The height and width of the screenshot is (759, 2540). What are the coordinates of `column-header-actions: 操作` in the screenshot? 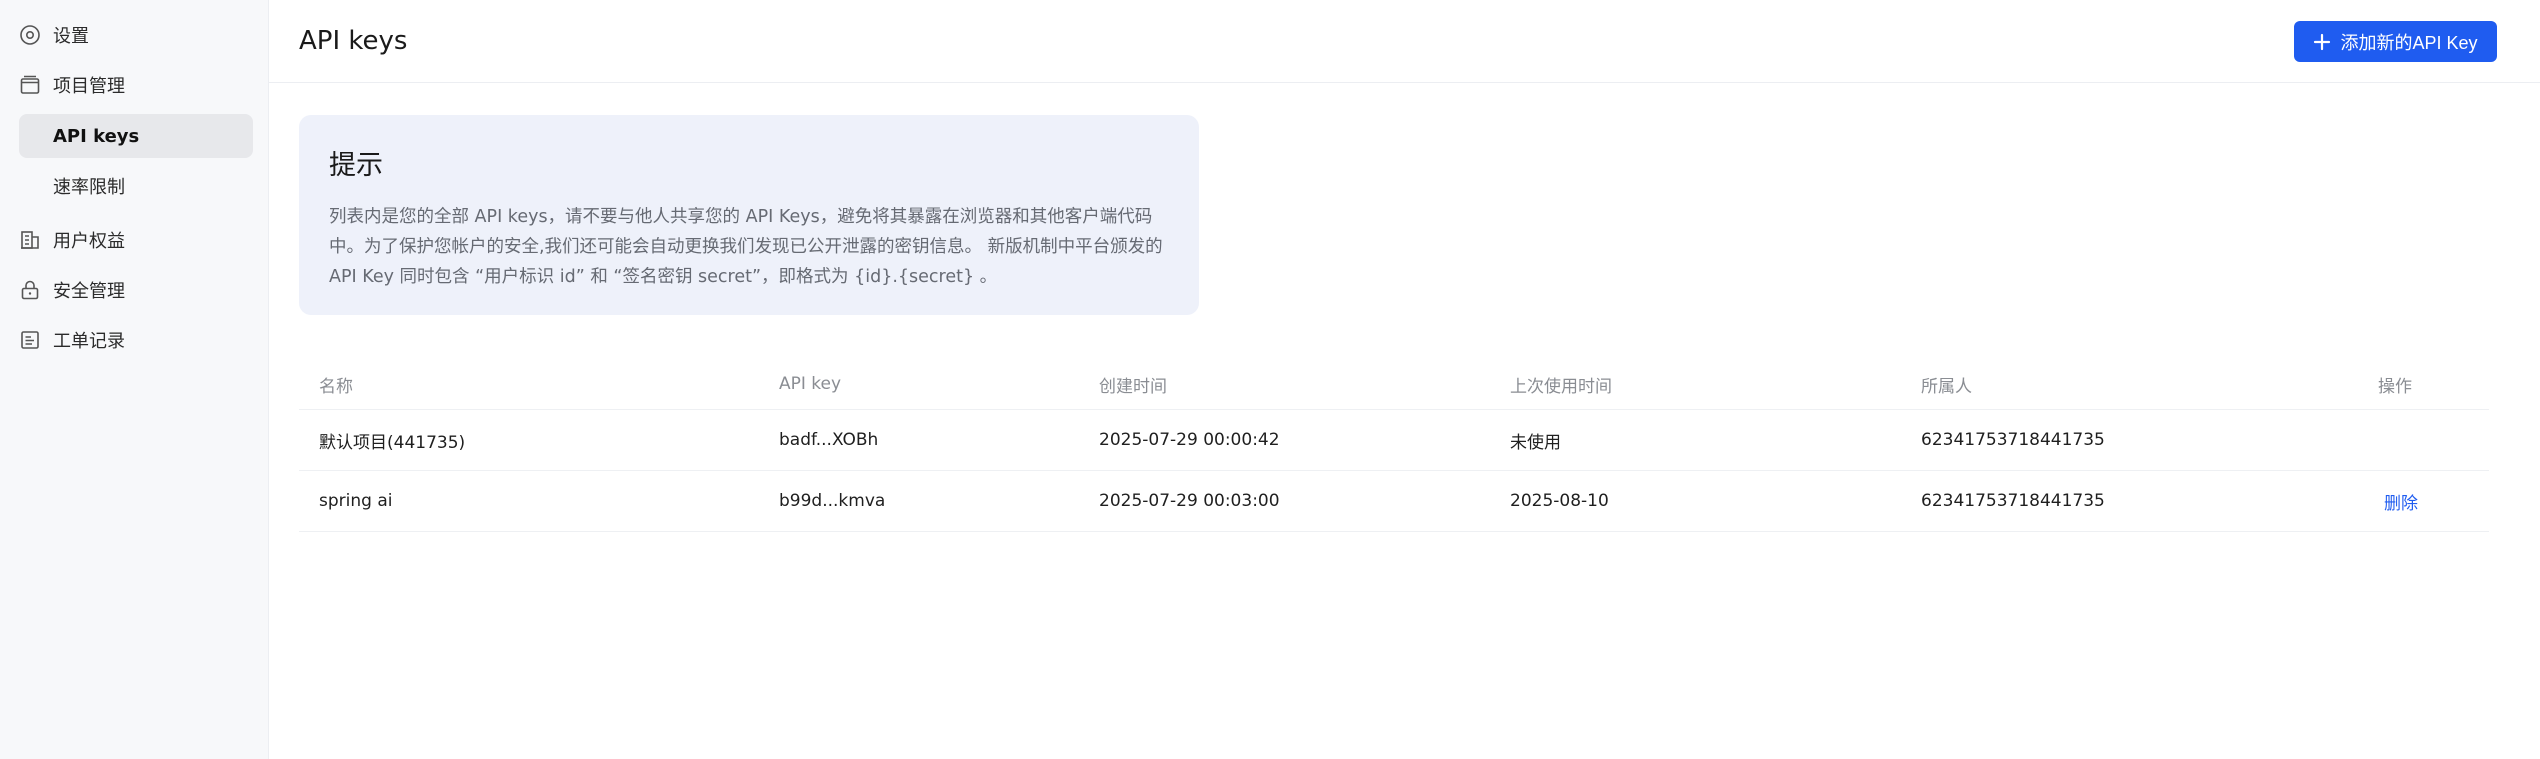 It's located at (2395, 386).